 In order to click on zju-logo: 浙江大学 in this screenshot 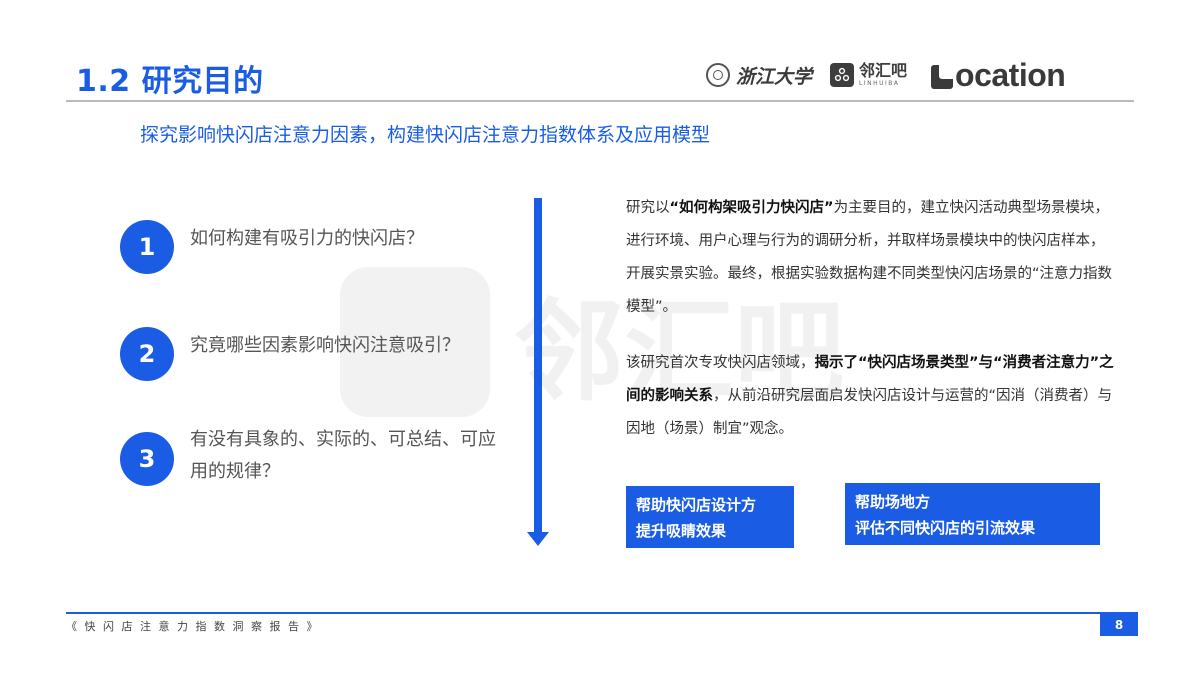, I will do `click(759, 75)`.